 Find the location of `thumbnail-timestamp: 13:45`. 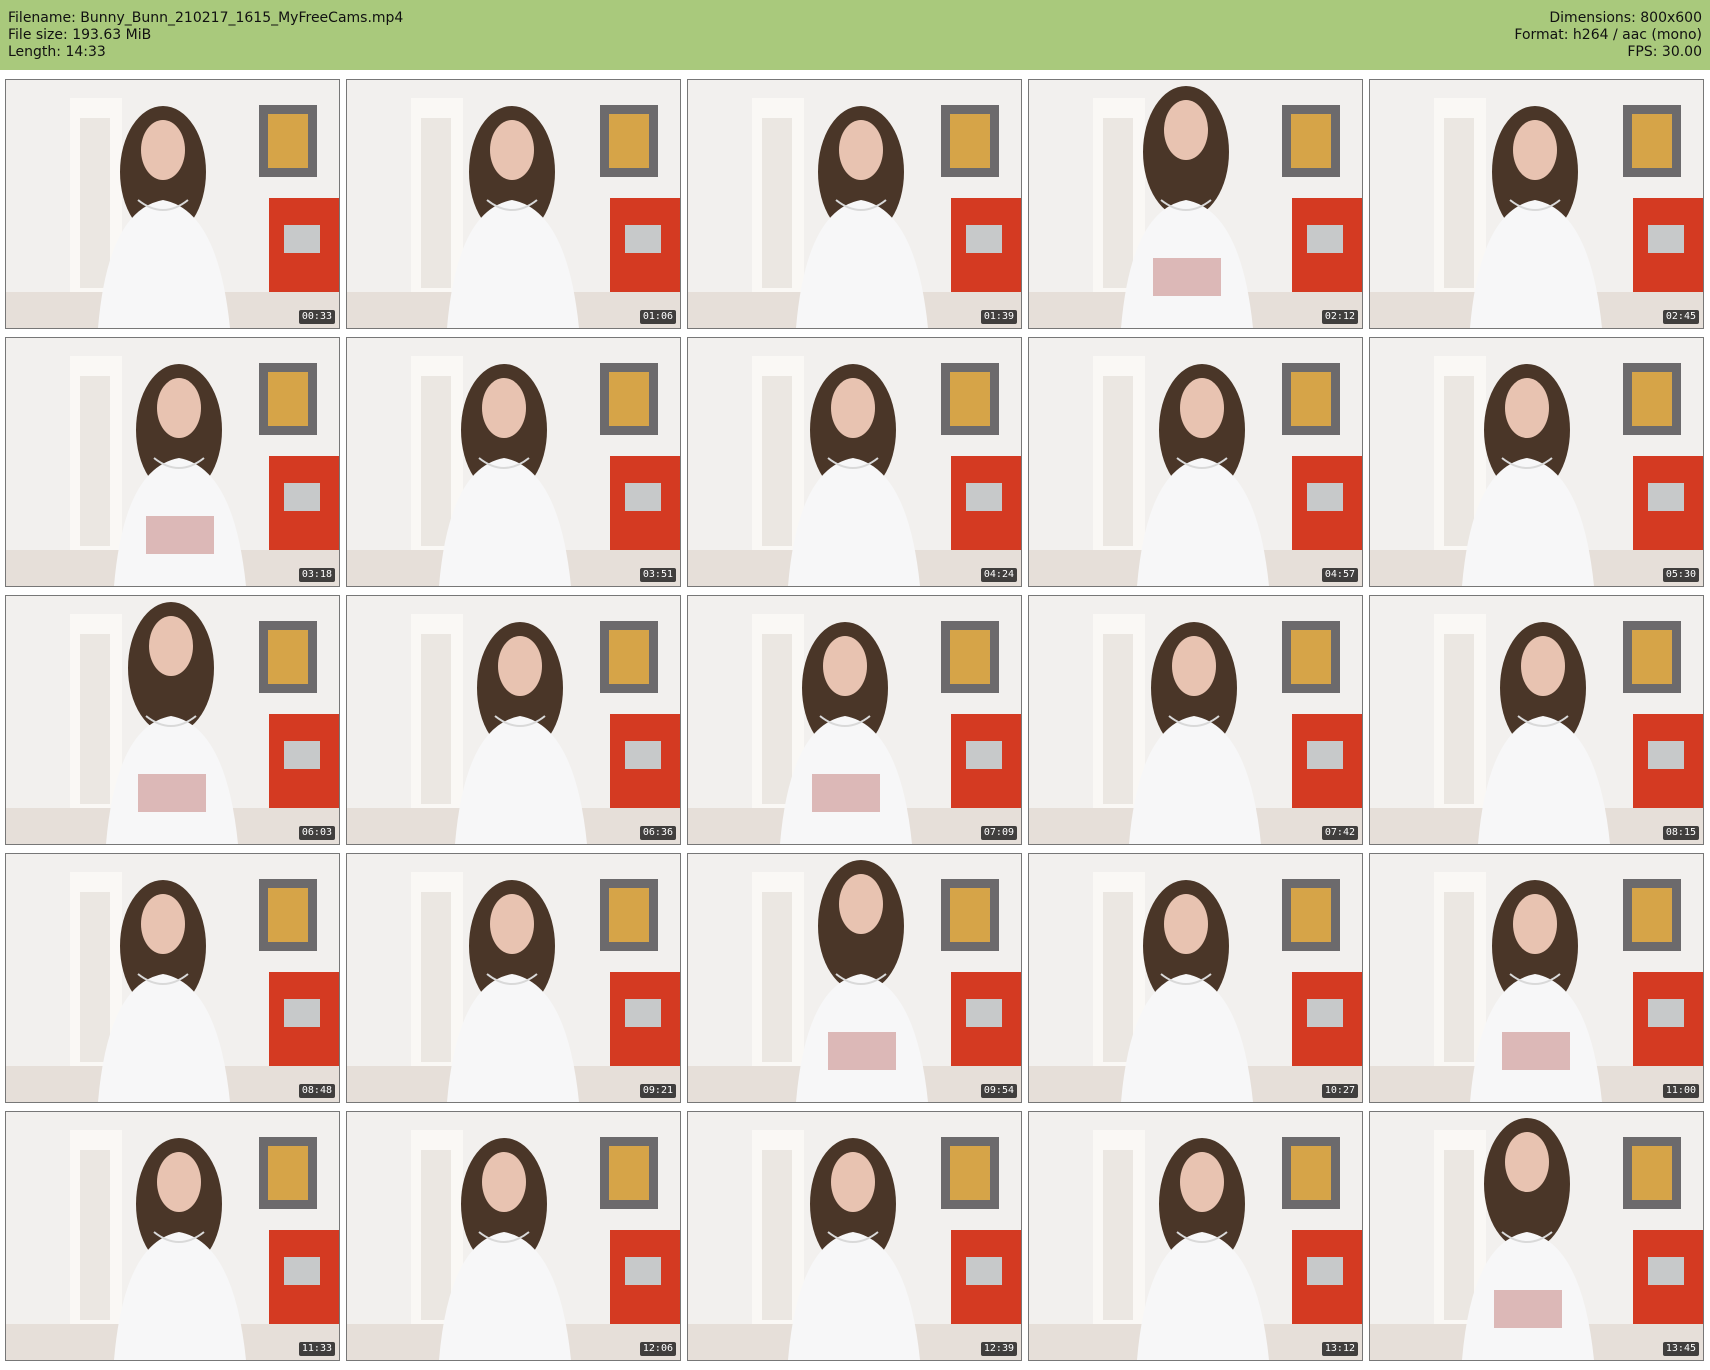

thumbnail-timestamp: 13:45 is located at coordinates (1680, 1349).